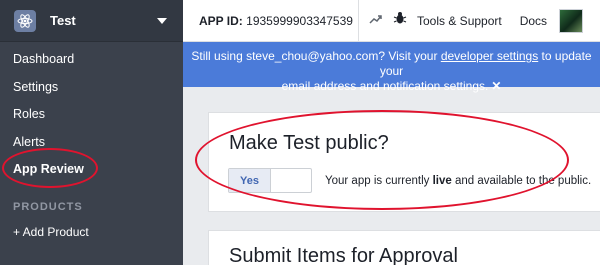 This screenshot has height=265, width=600. Describe the element at coordinates (250, 180) in the screenshot. I see `toggle-yes-label: Yes` at that location.